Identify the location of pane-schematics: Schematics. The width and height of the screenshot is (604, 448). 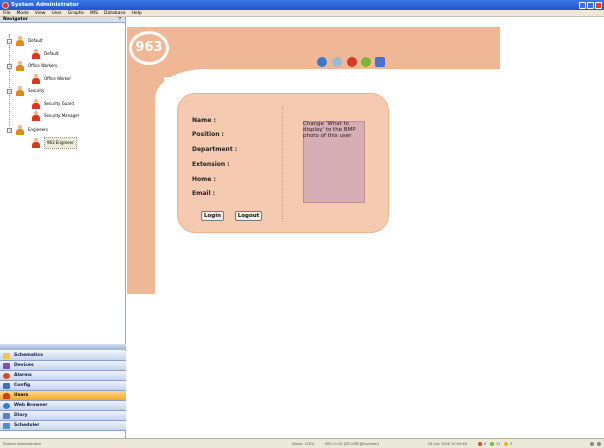
(63, 356).